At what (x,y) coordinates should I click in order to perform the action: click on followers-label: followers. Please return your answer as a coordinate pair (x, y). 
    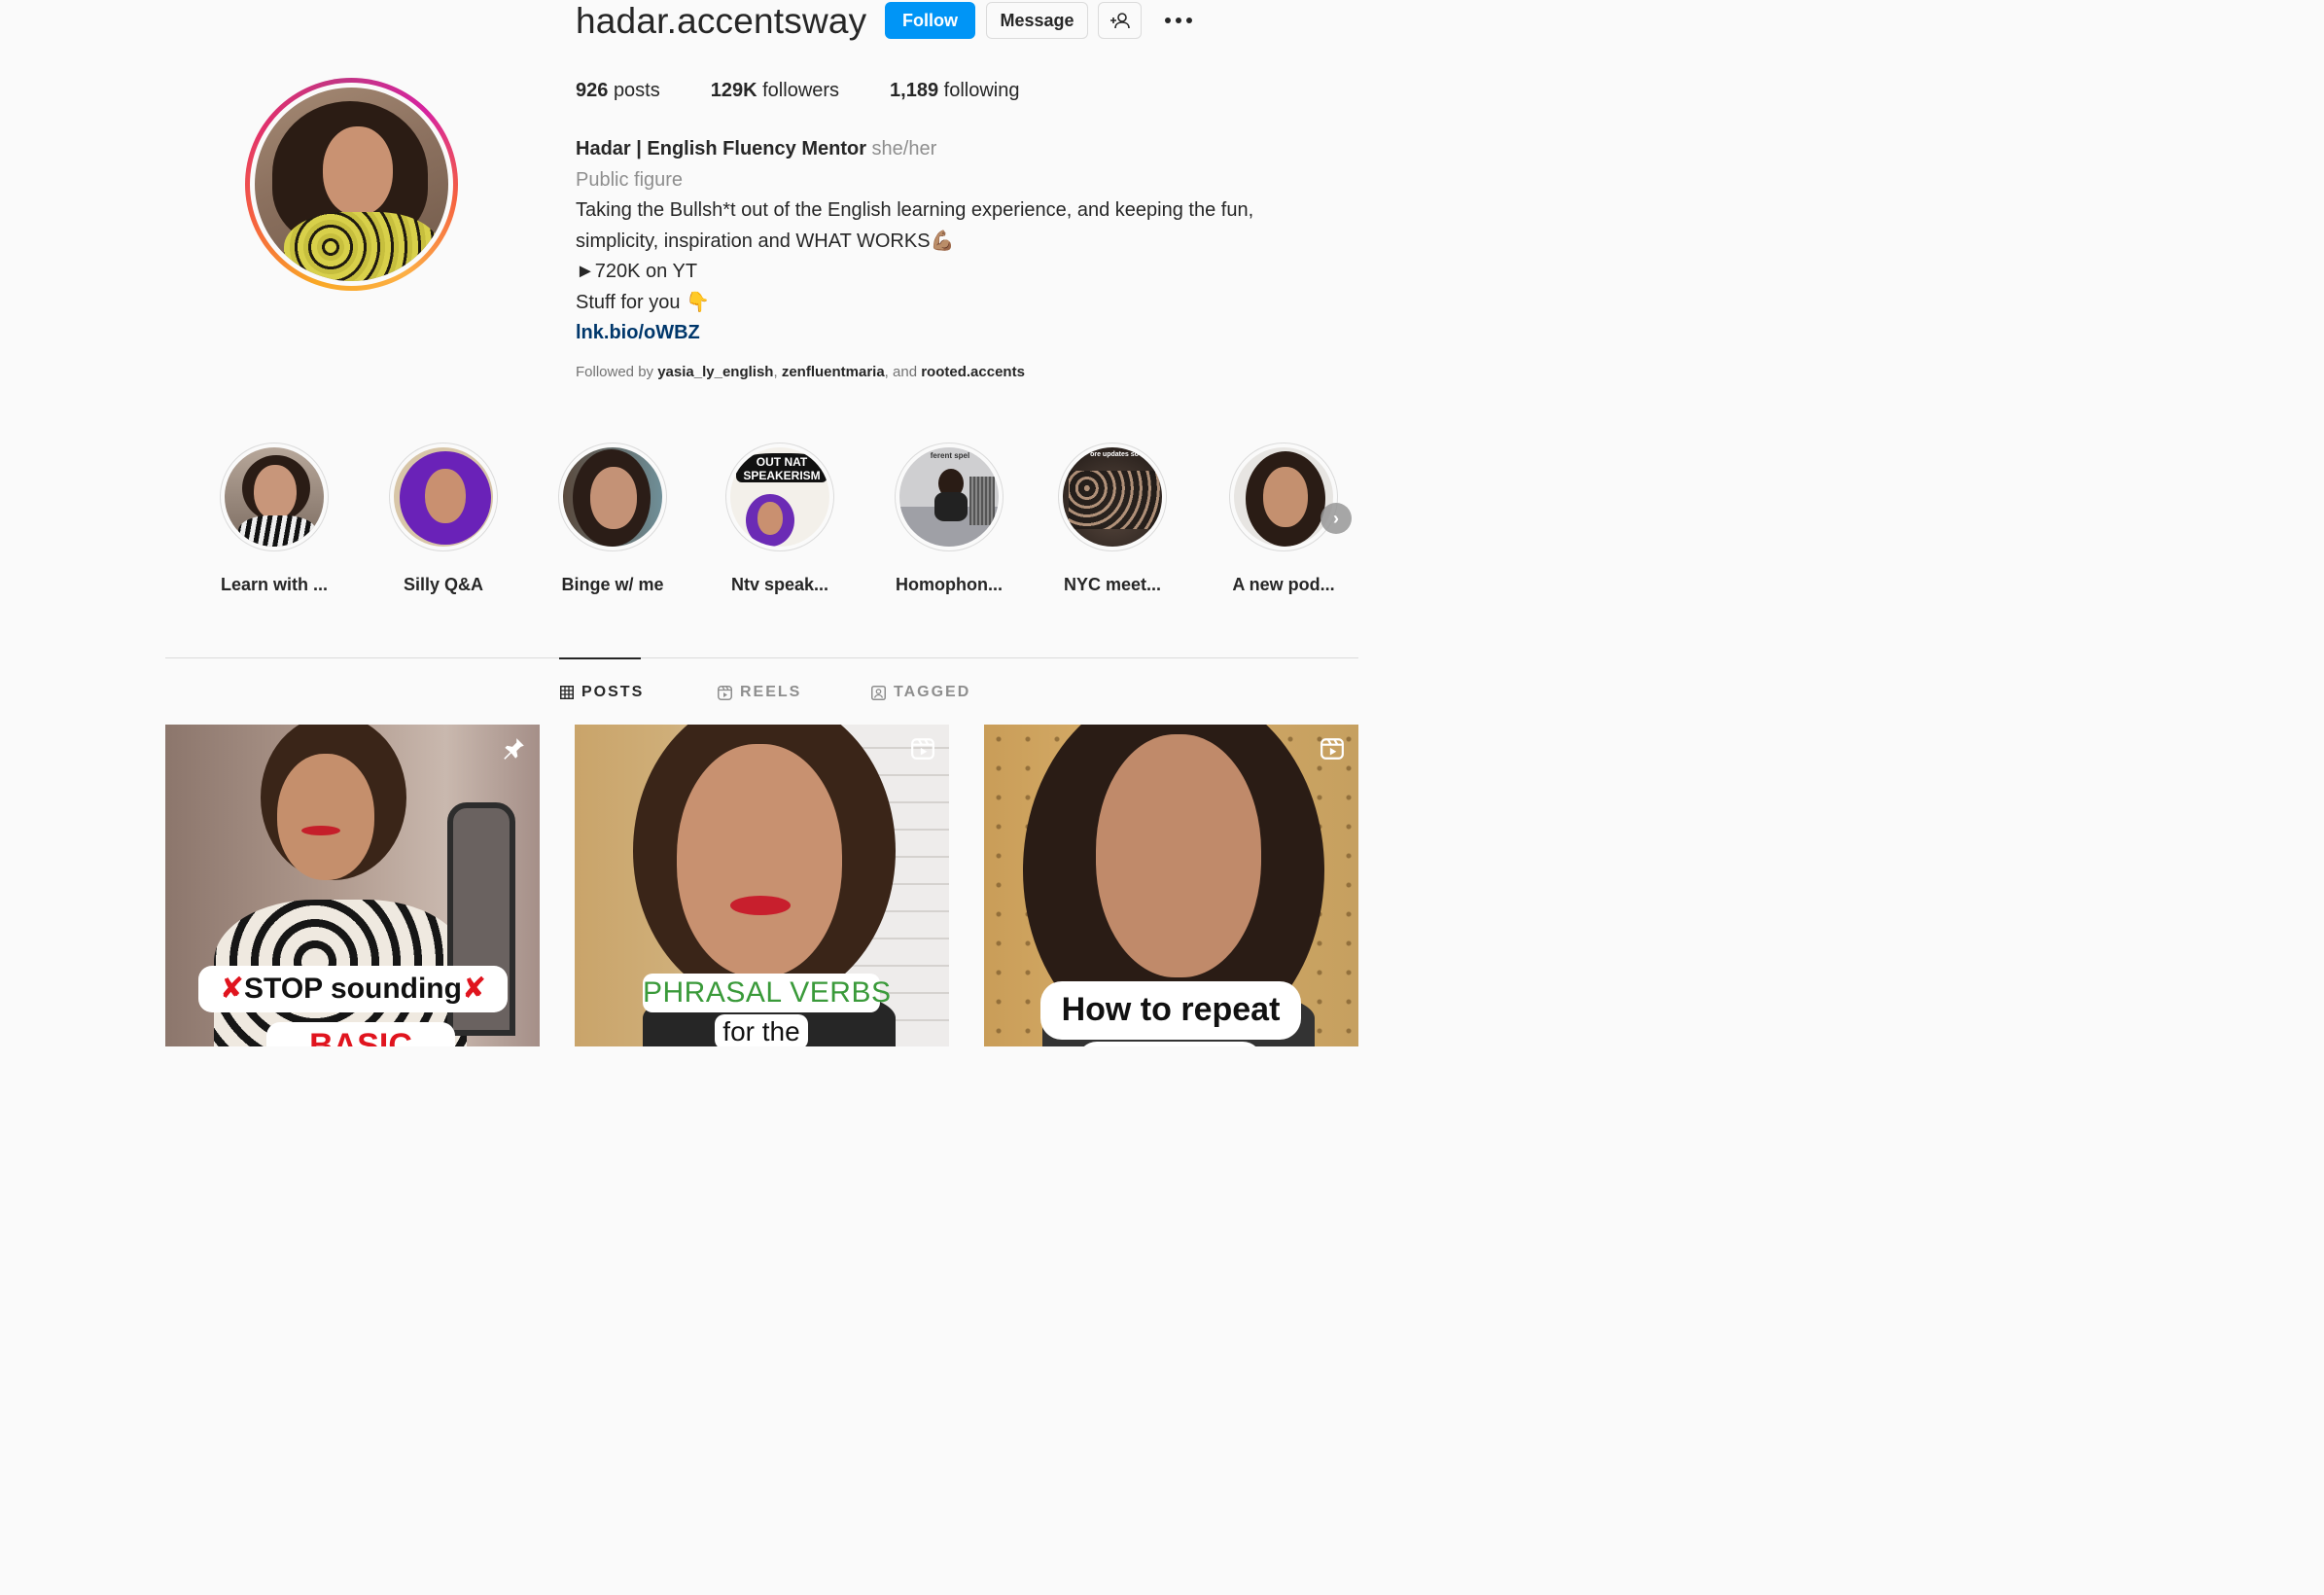
    Looking at the image, I should click on (801, 90).